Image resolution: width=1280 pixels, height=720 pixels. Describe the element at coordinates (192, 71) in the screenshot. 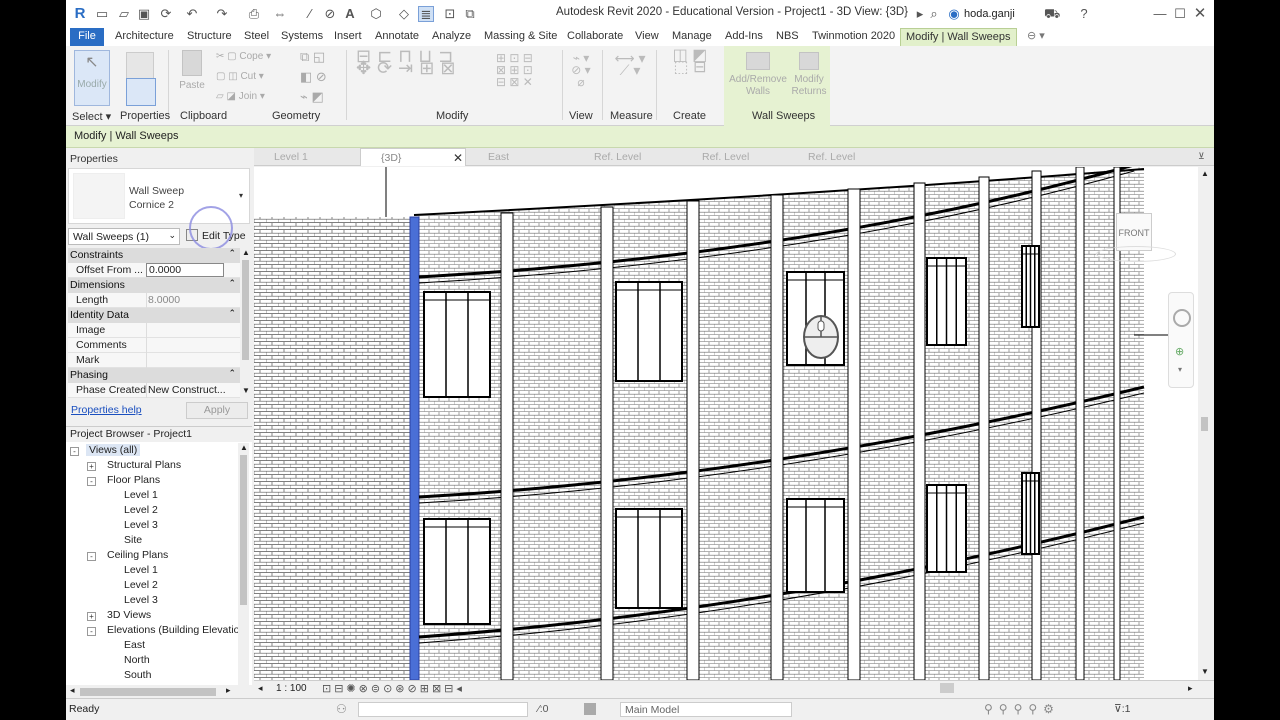

I see `paste-button: Paste` at that location.